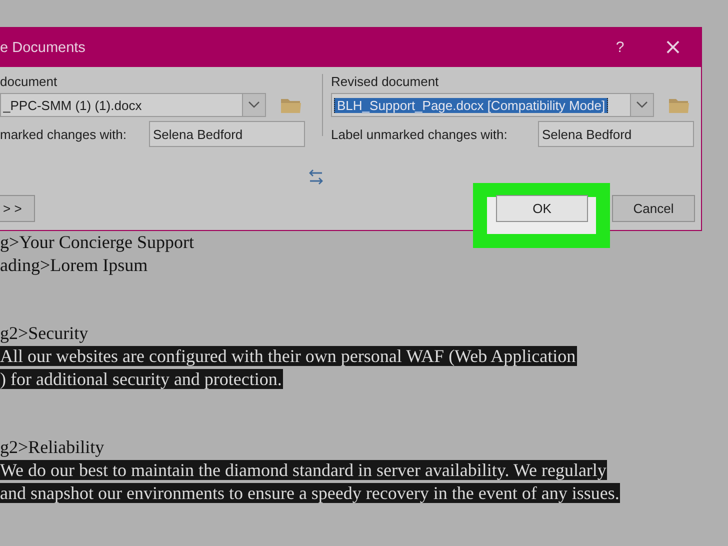 The width and height of the screenshot is (728, 546). I want to click on more-button: > >, so click(17, 208).